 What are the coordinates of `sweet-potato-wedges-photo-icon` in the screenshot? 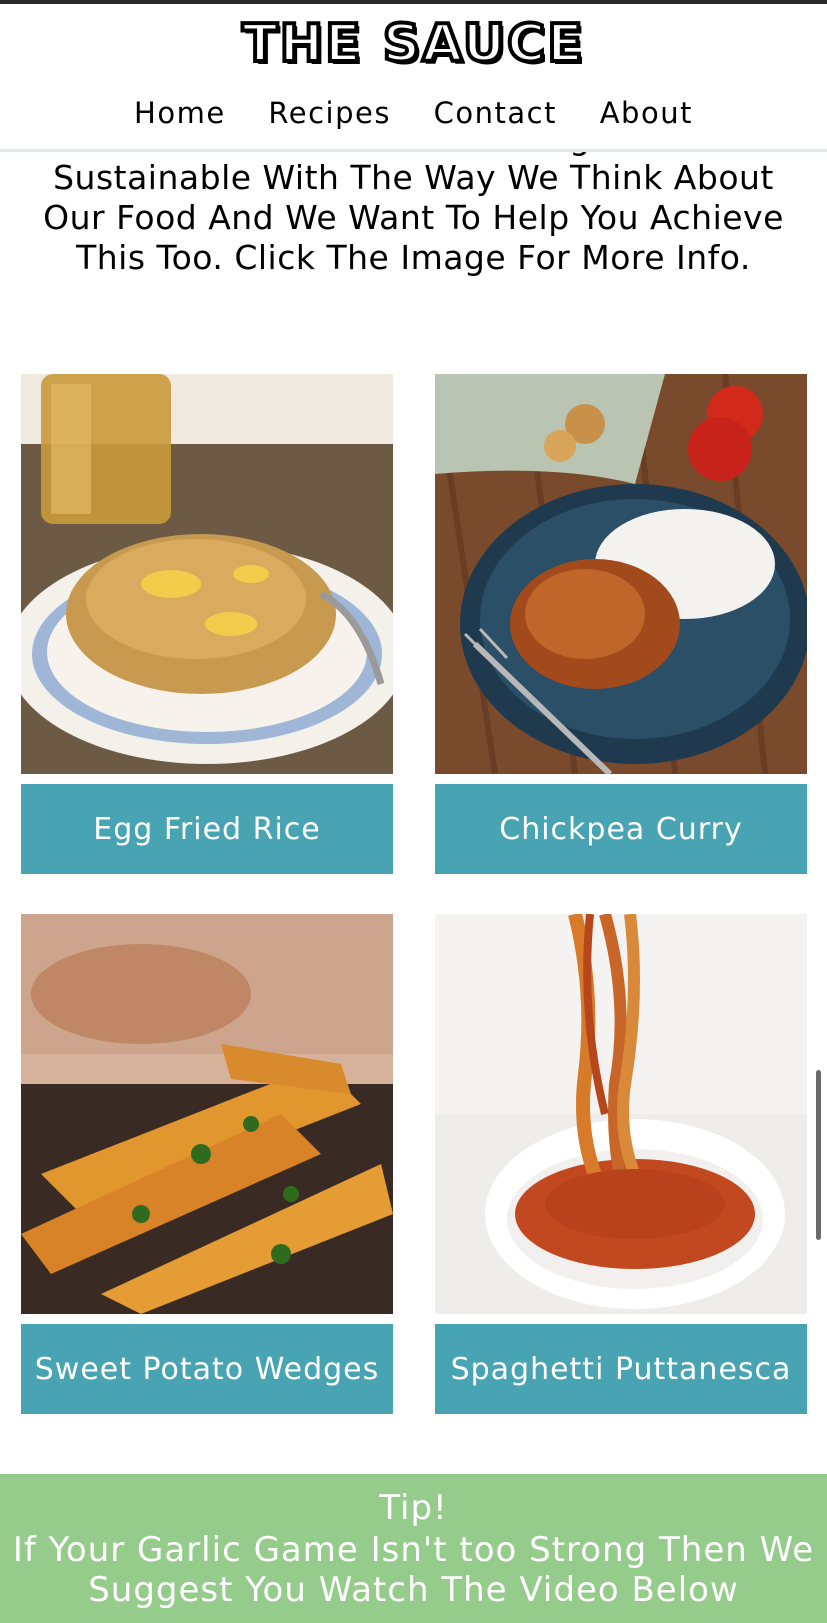 It's located at (207, 1114).